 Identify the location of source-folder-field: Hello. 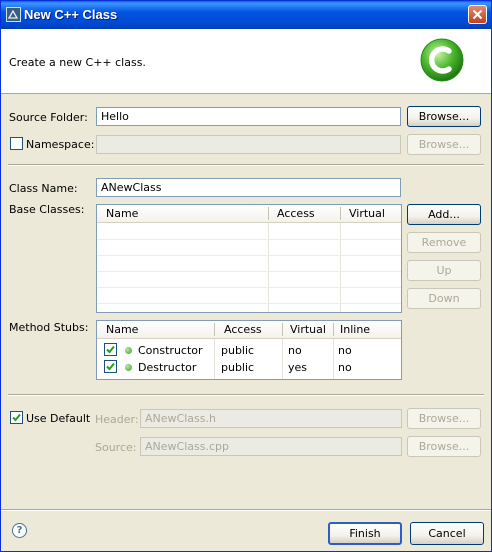
(248, 116).